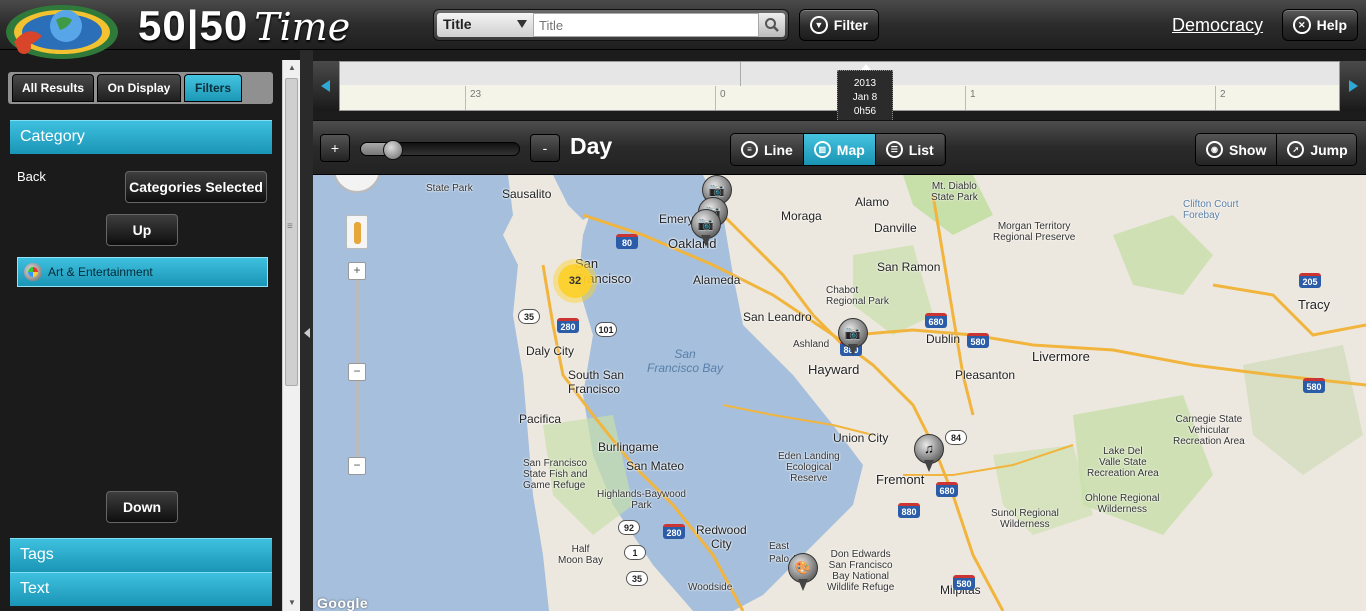 The image size is (1366, 611). I want to click on art-palette-icon: 🎨, so click(803, 567).